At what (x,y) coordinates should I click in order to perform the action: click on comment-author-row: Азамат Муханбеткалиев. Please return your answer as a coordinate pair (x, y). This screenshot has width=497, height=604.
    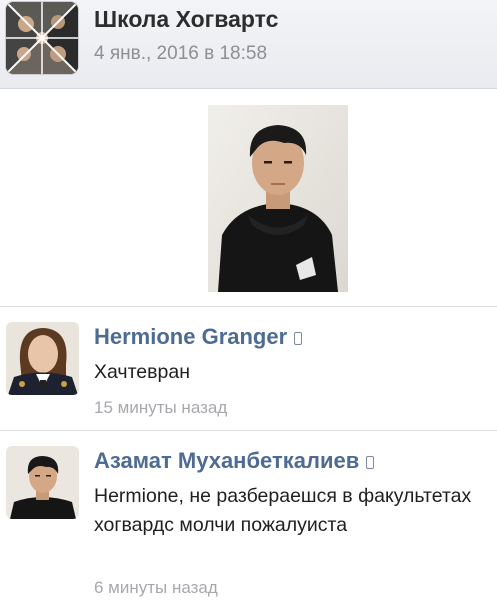
    Looking at the image, I should click on (234, 461).